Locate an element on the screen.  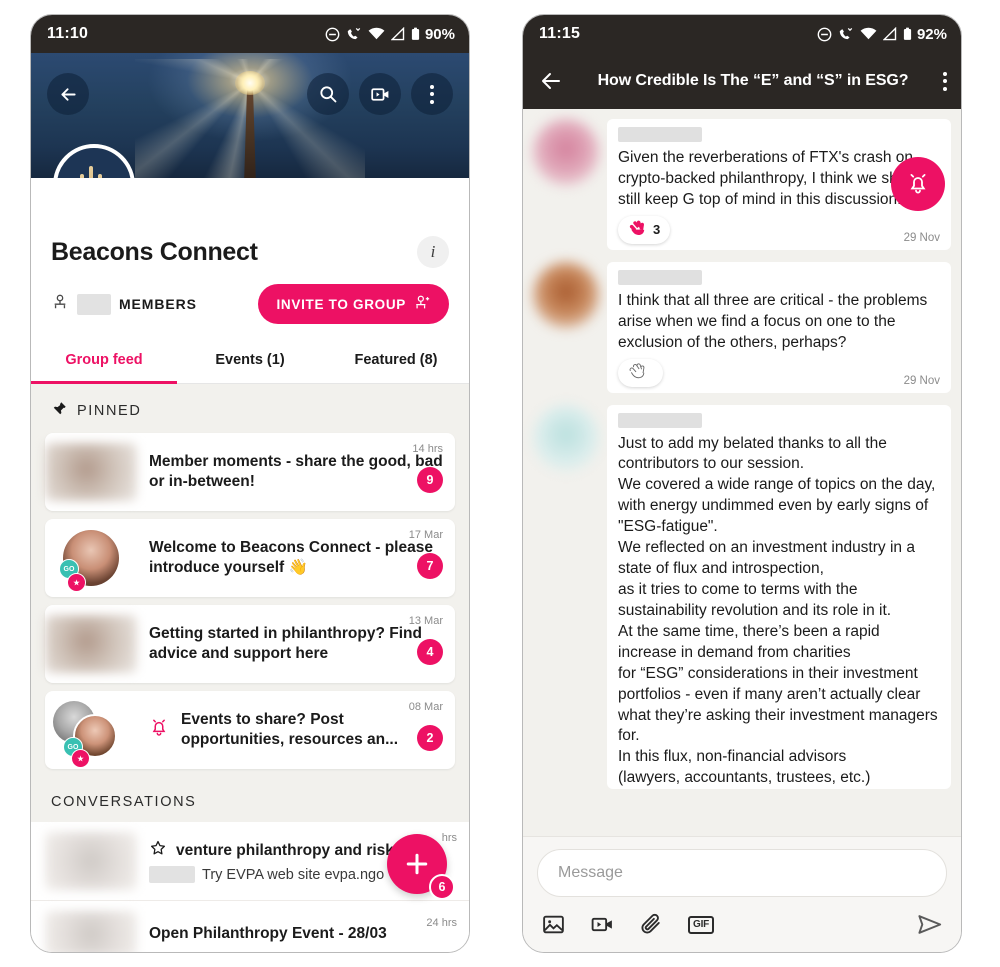
star-outline-icon is located at coordinates (158, 850).